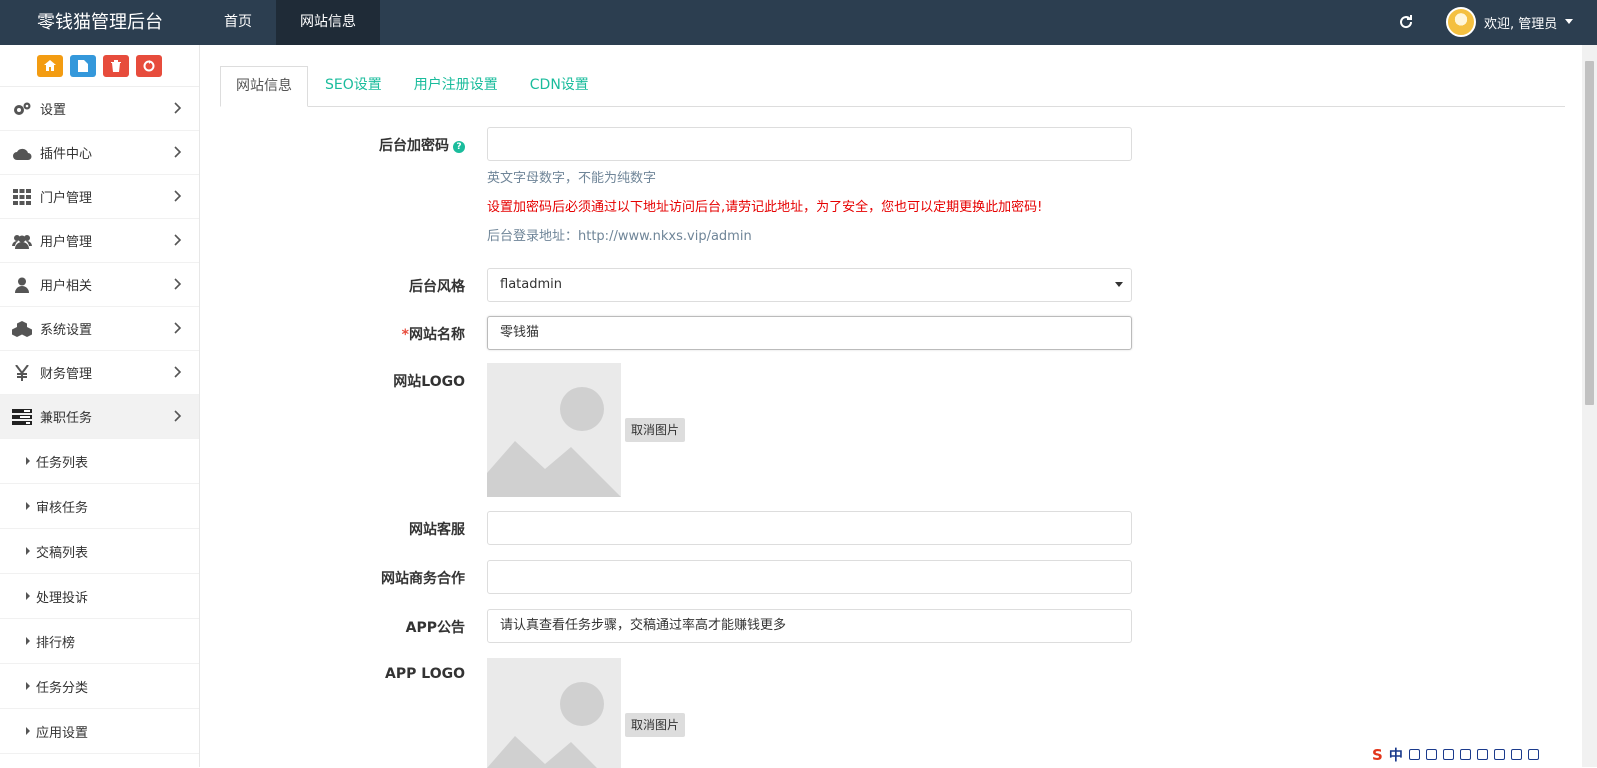 The image size is (1597, 768). Describe the element at coordinates (99, 66) in the screenshot. I see `quick-actions` at that location.